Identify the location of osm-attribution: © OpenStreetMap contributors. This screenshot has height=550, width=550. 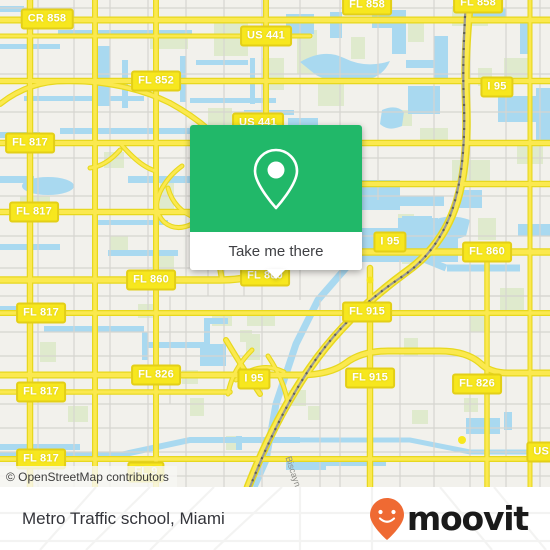
(88, 476).